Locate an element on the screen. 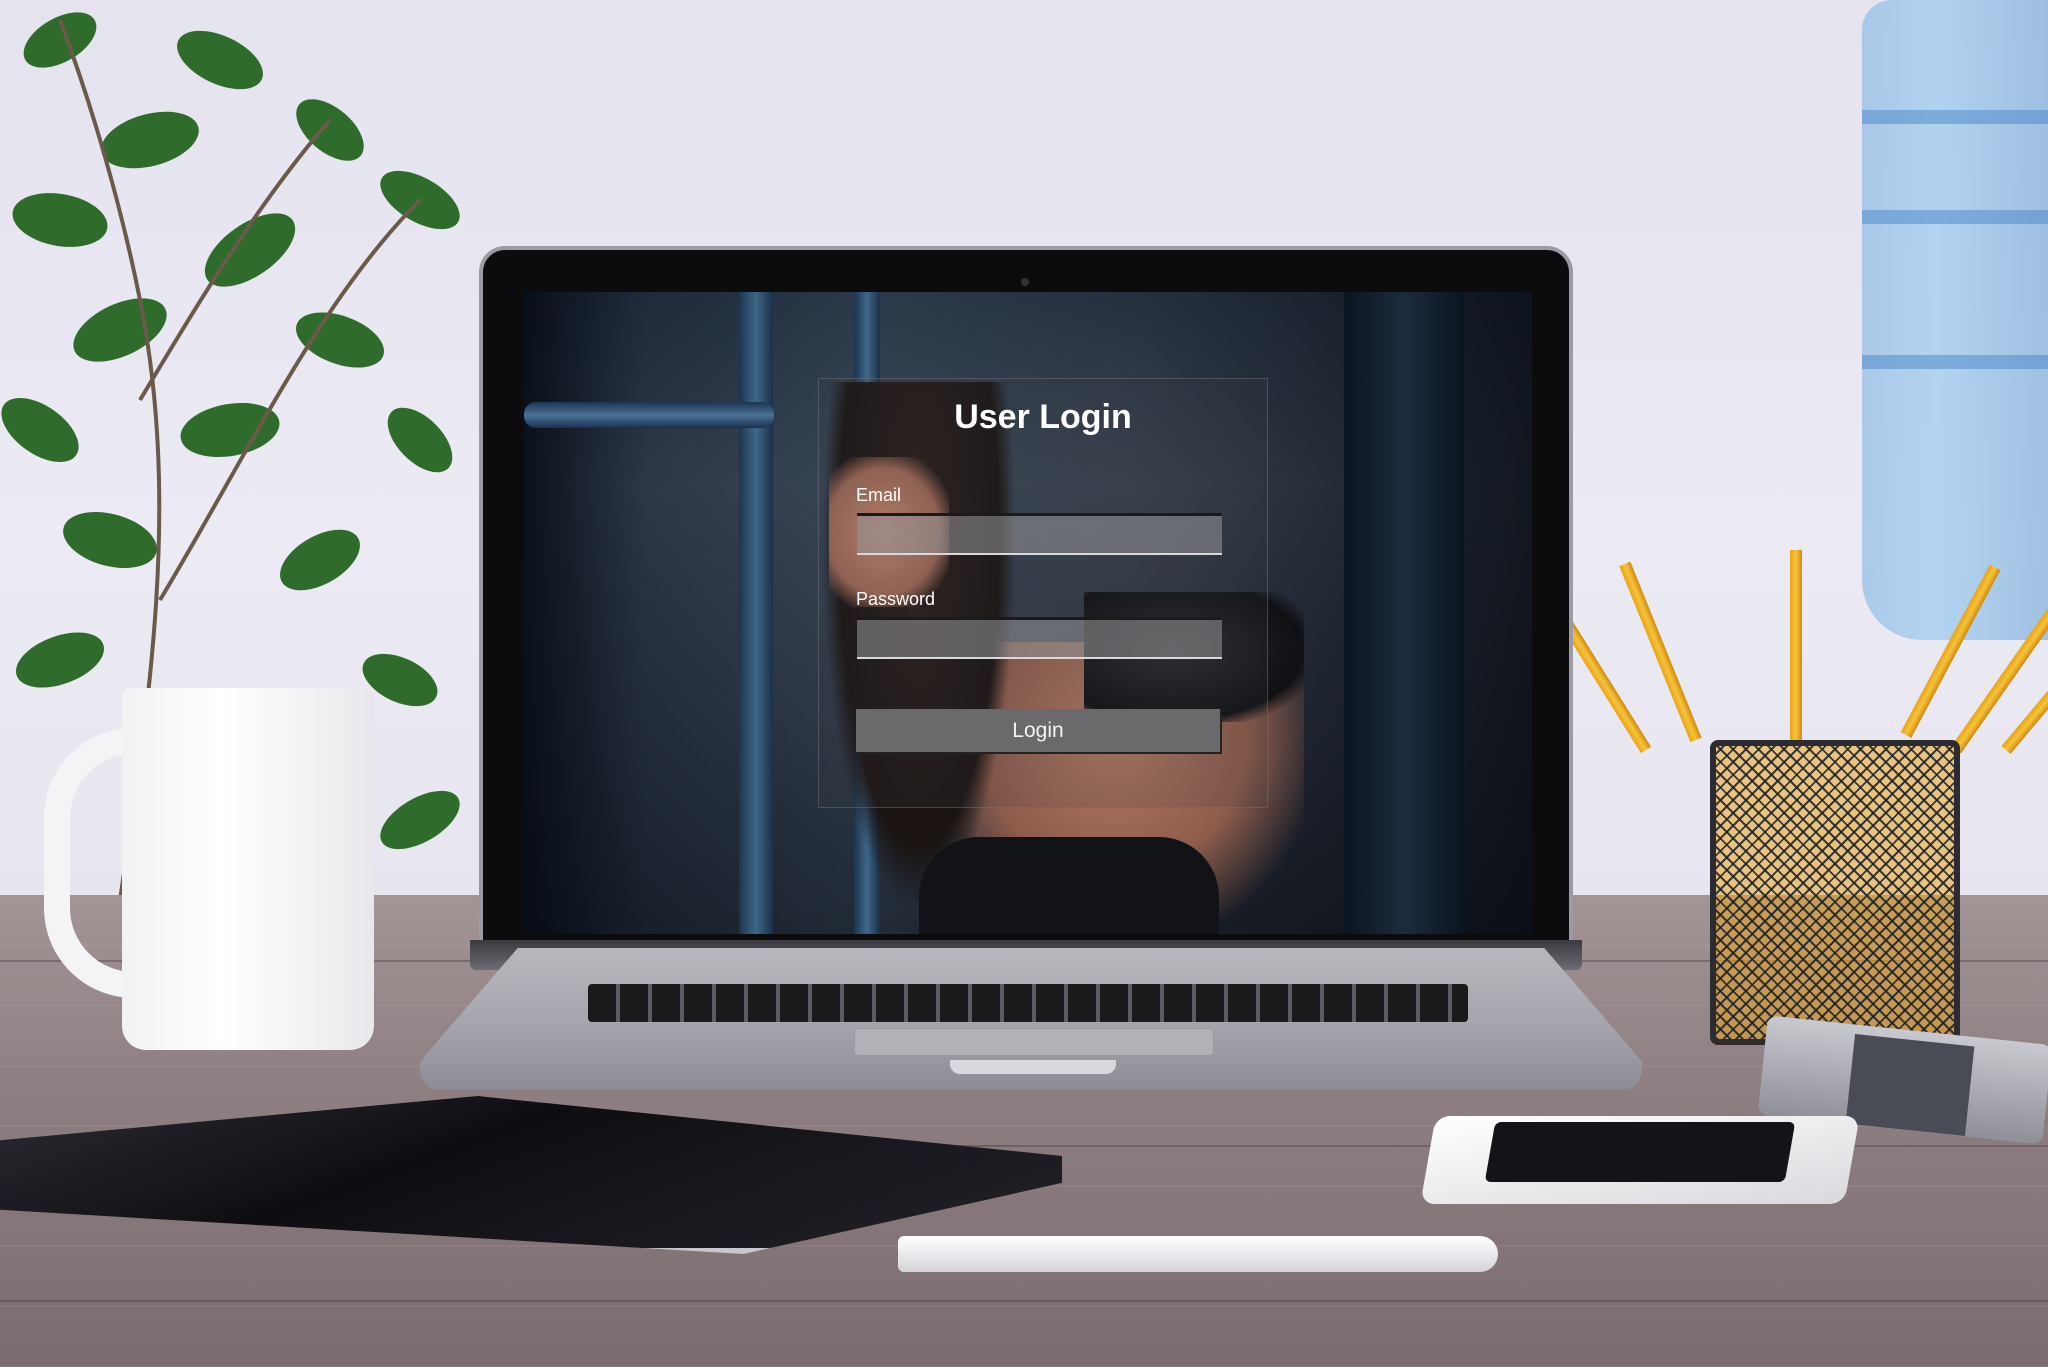 This screenshot has height=1367, width=2048. athlete-top is located at coordinates (1069, 885).